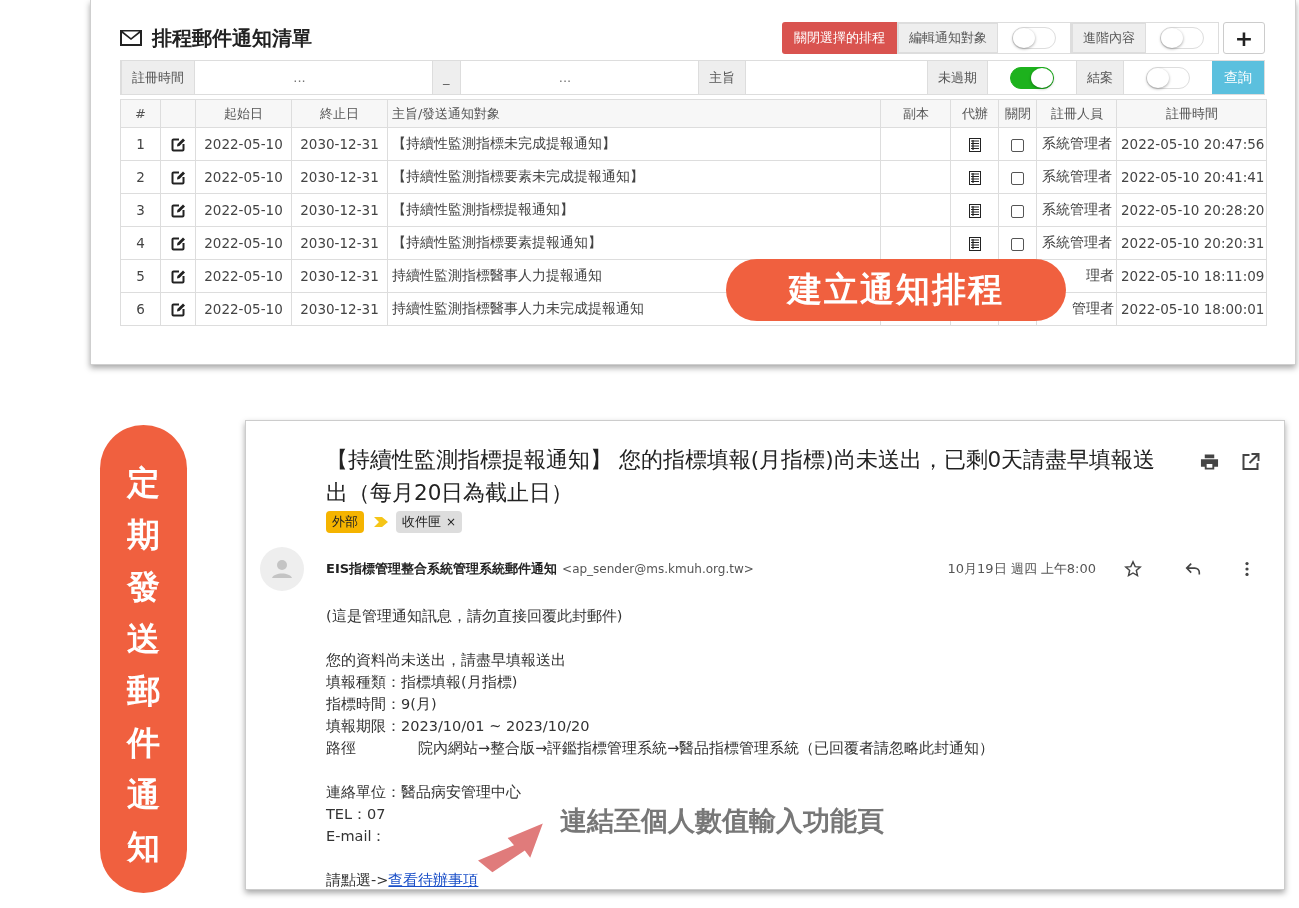 The image size is (1299, 908). What do you see at coordinates (339, 113) in the screenshot?
I see `column-header: 終止日` at bounding box center [339, 113].